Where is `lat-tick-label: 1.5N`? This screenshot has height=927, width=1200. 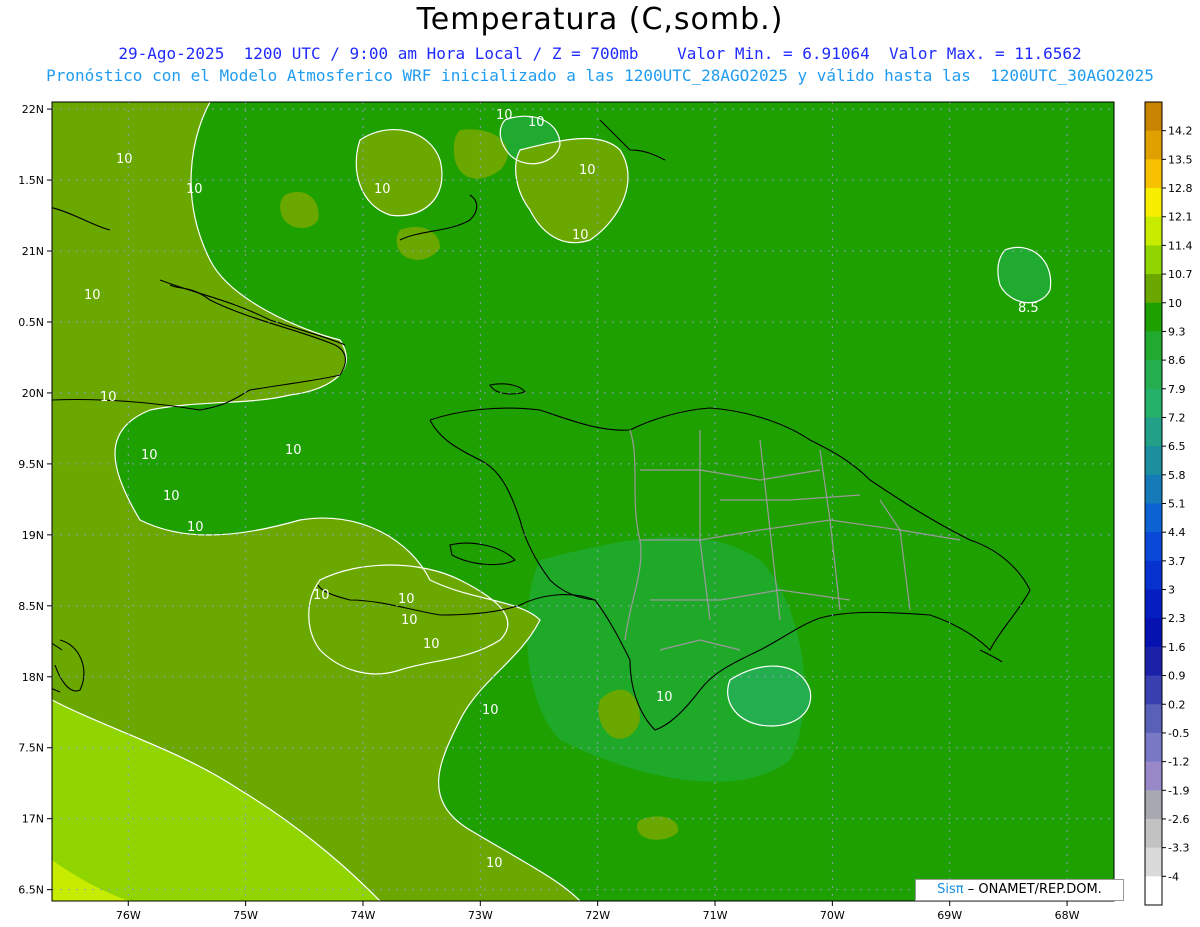 lat-tick-label: 1.5N is located at coordinates (31, 180).